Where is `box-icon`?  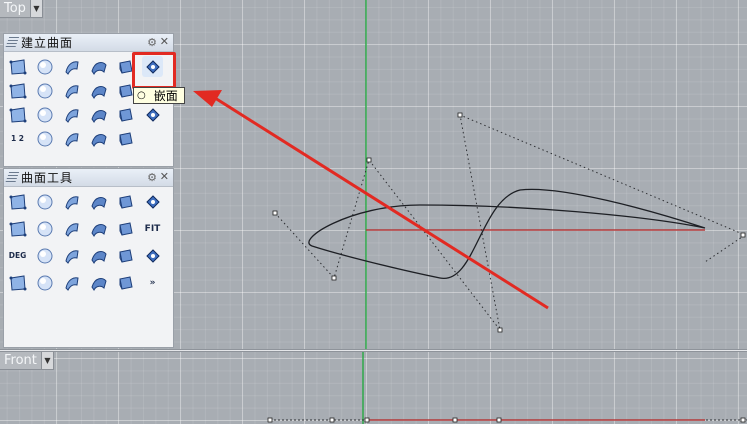
box-icon is located at coordinates (17, 114).